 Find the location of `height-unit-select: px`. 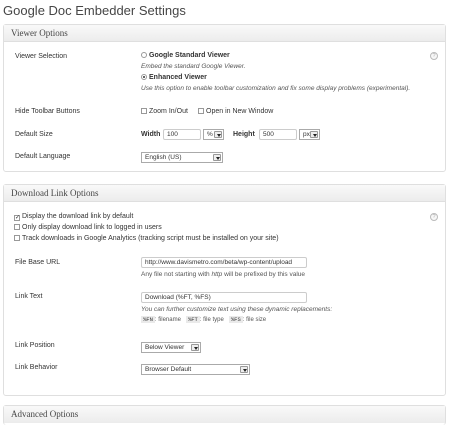

height-unit-select: px is located at coordinates (309, 134).